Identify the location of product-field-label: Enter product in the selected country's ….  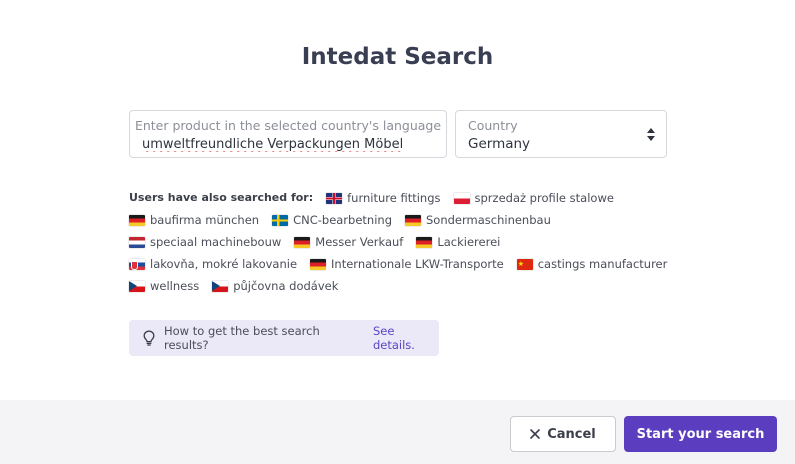
(288, 125).